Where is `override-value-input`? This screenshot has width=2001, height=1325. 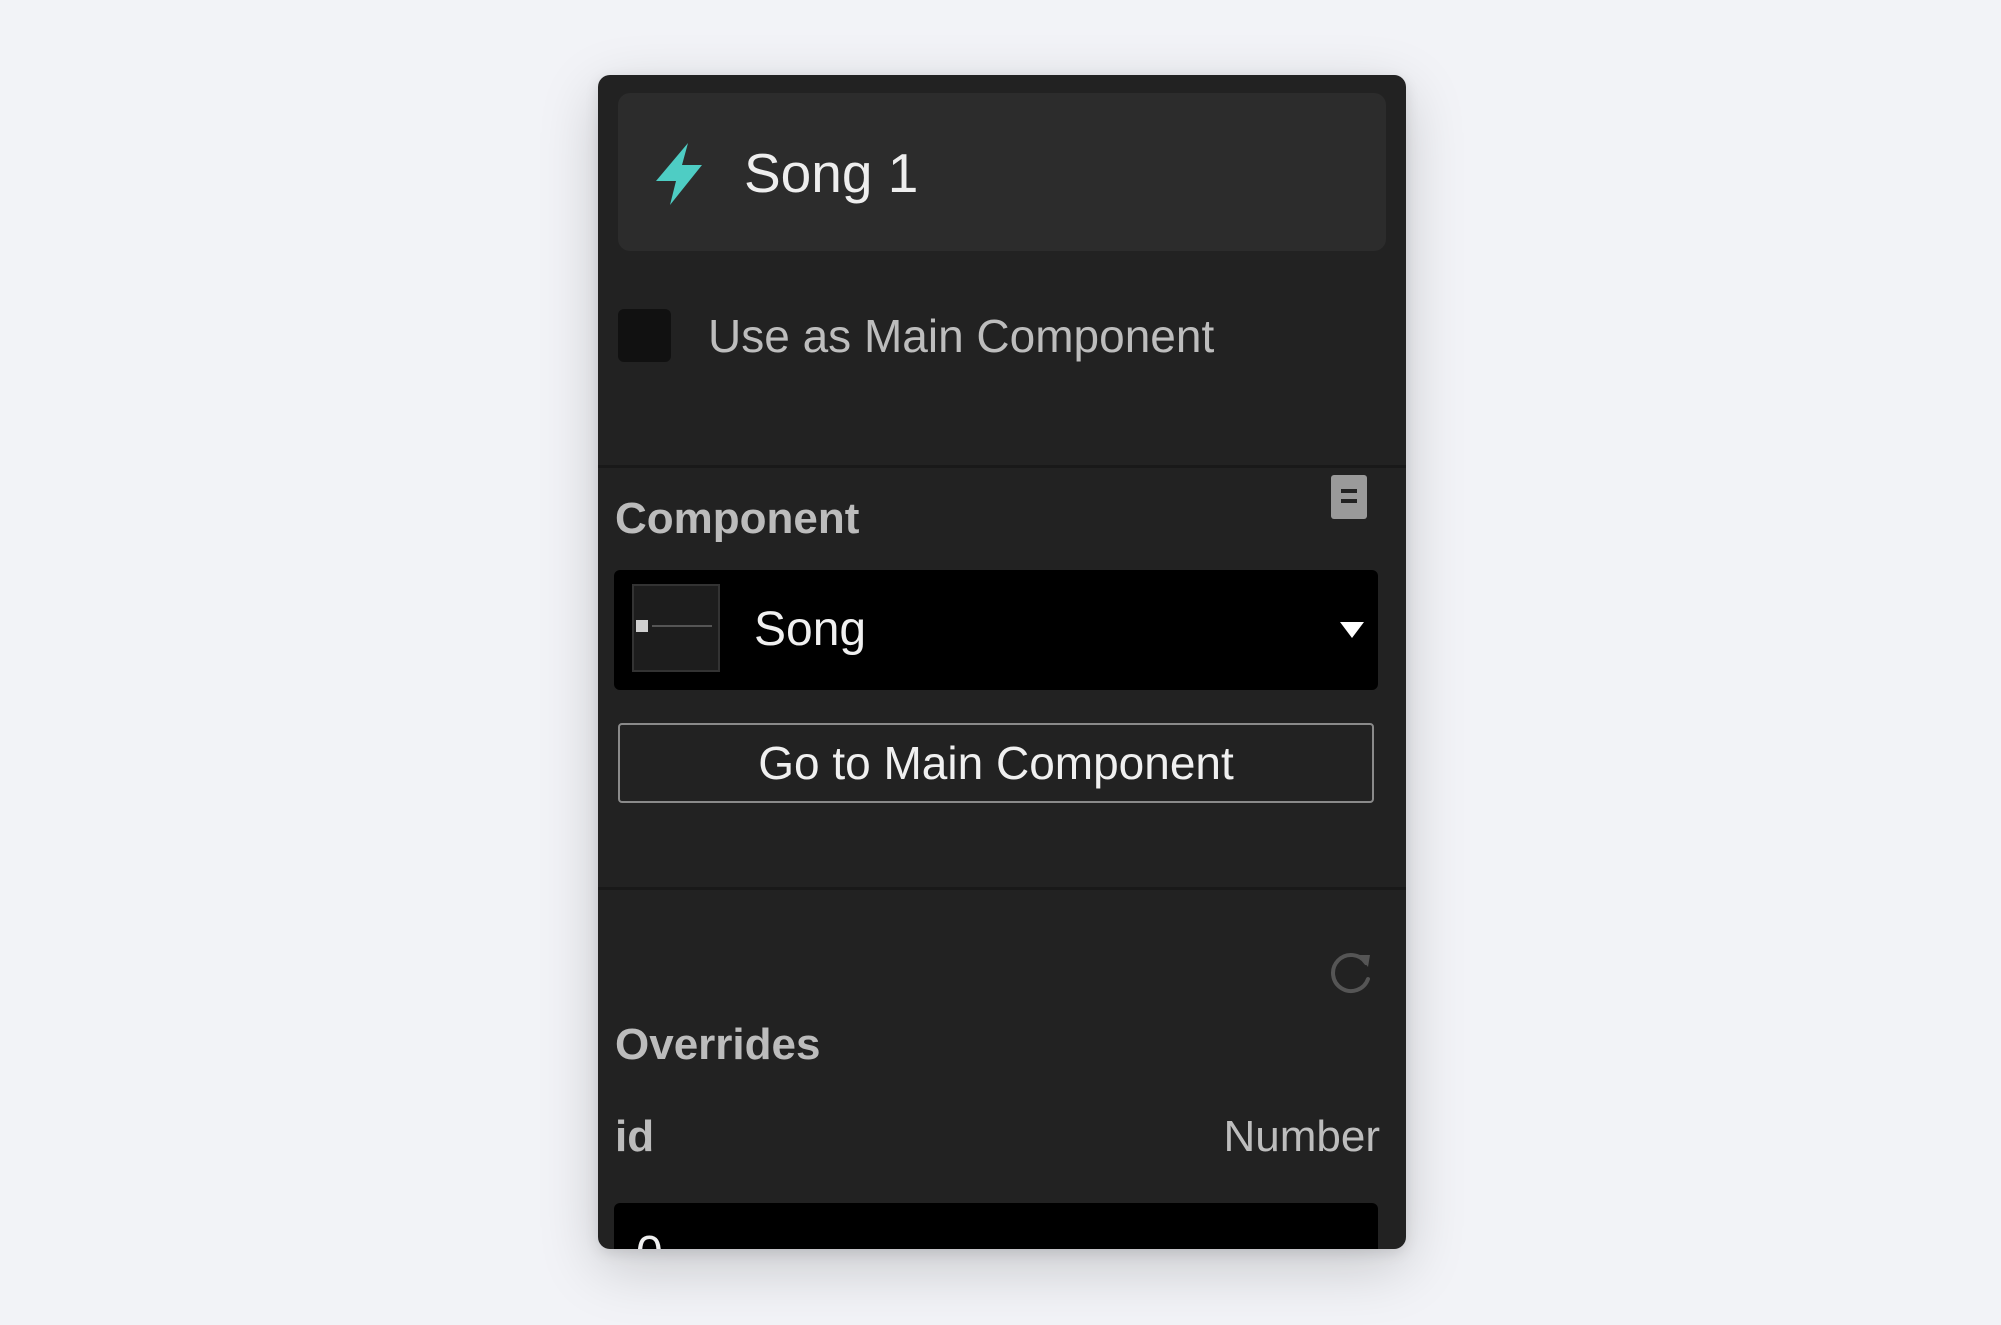 override-value-input is located at coordinates (996, 1226).